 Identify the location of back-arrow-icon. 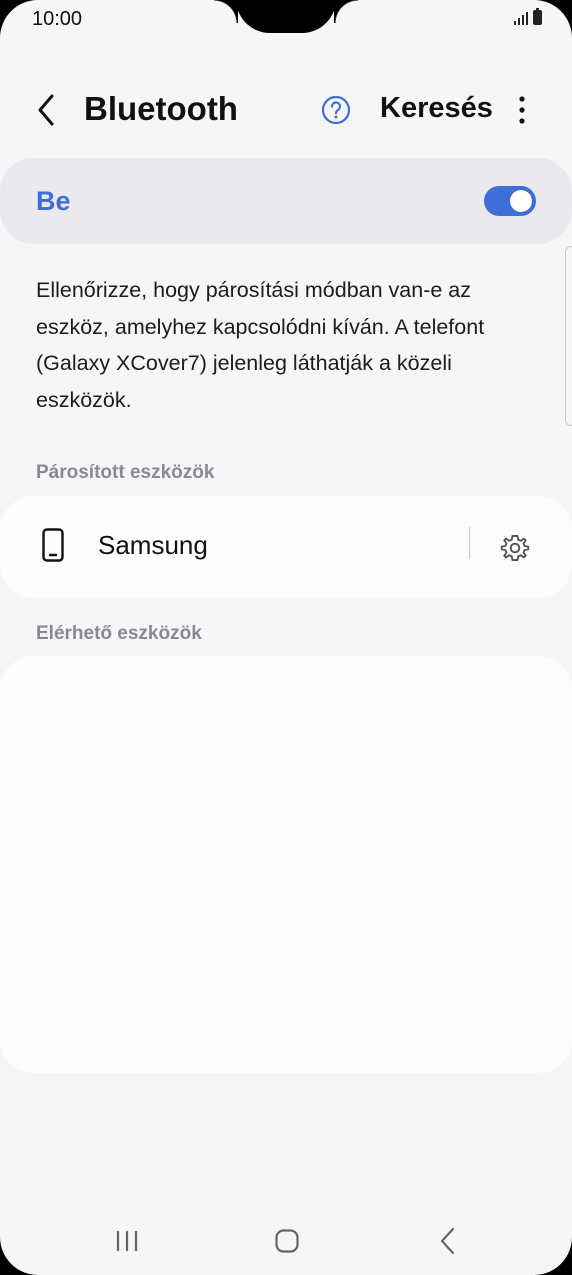
(47, 110).